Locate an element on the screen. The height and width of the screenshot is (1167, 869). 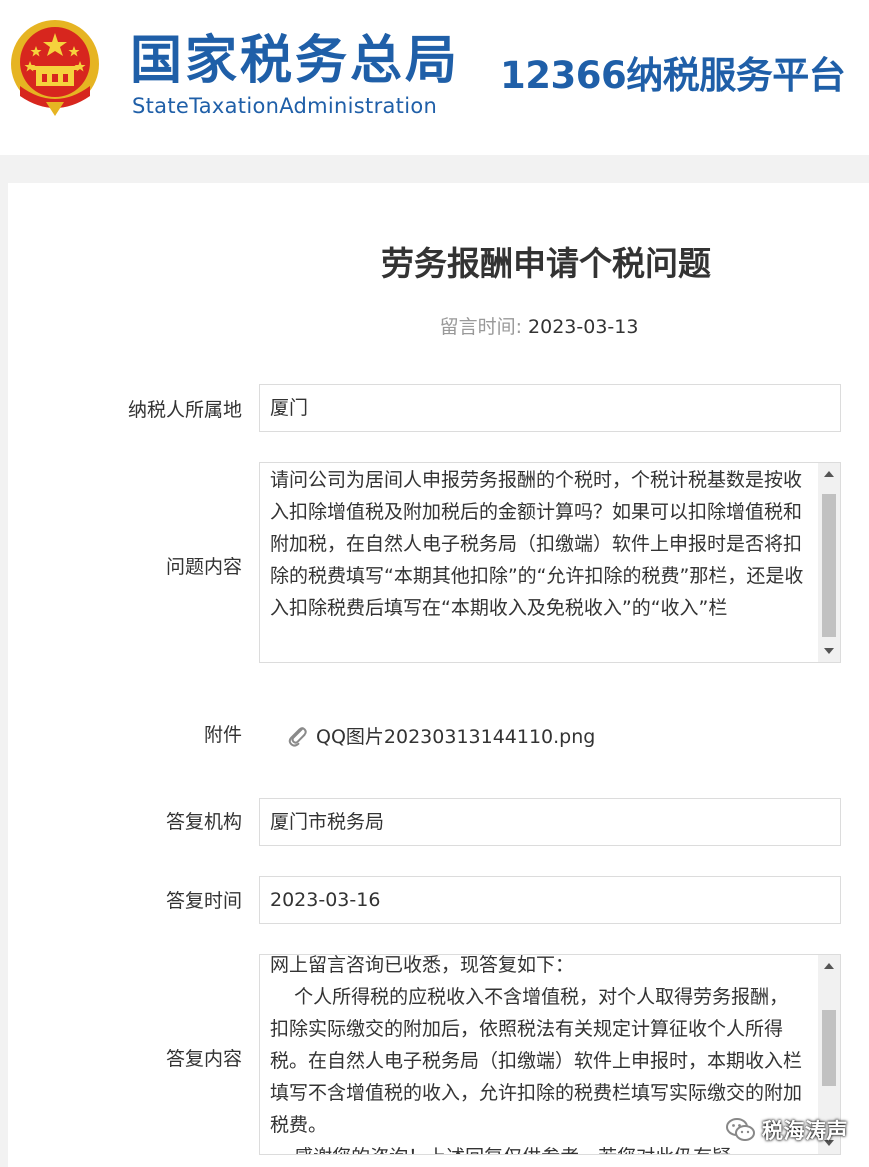
message-time: 留言时间: 2023-03-13 is located at coordinates (434, 327).